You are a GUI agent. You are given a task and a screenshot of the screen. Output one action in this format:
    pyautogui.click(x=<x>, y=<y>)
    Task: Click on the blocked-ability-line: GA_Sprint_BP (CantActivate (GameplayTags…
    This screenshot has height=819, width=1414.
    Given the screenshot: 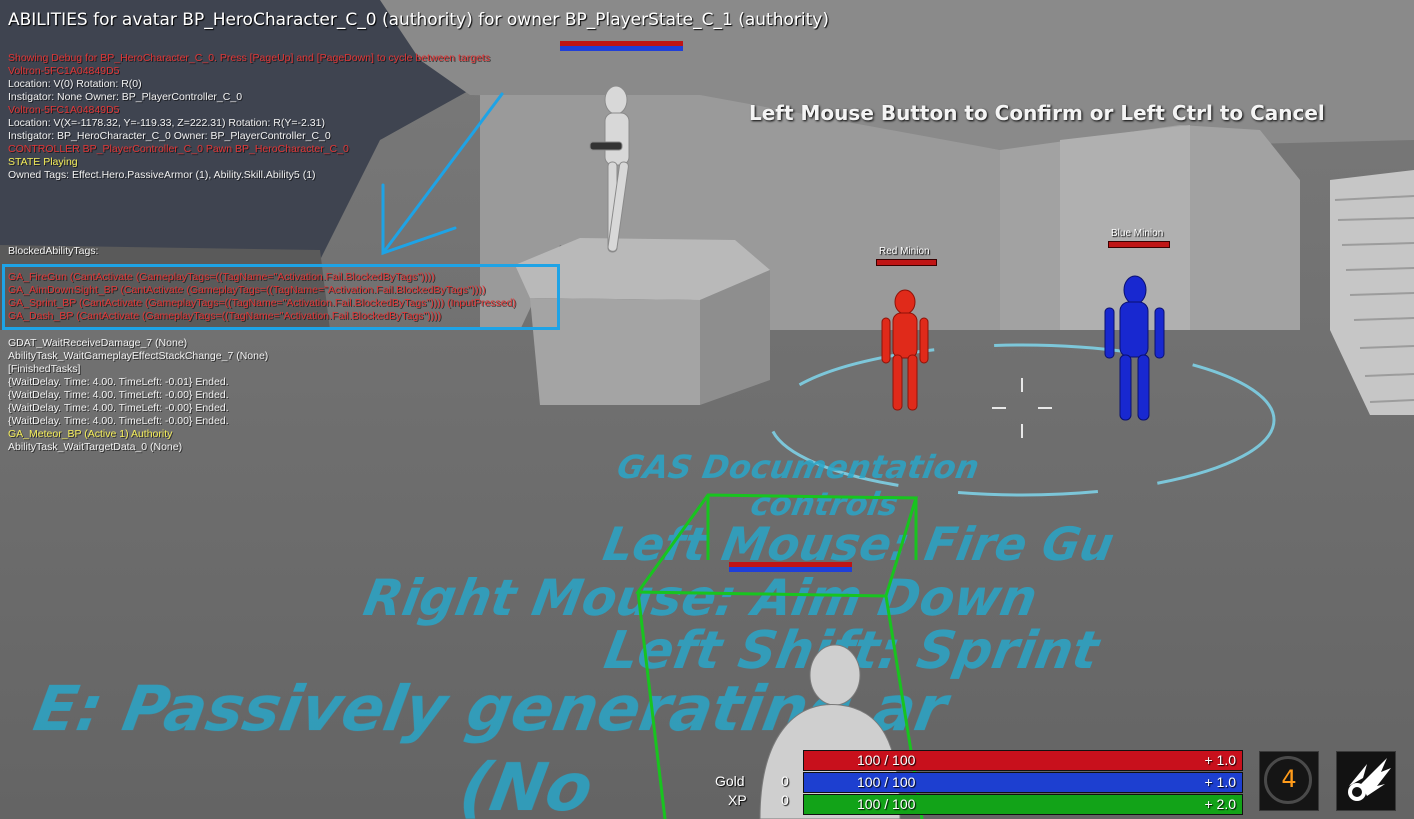 What is the action you would take?
    pyautogui.click(x=262, y=303)
    